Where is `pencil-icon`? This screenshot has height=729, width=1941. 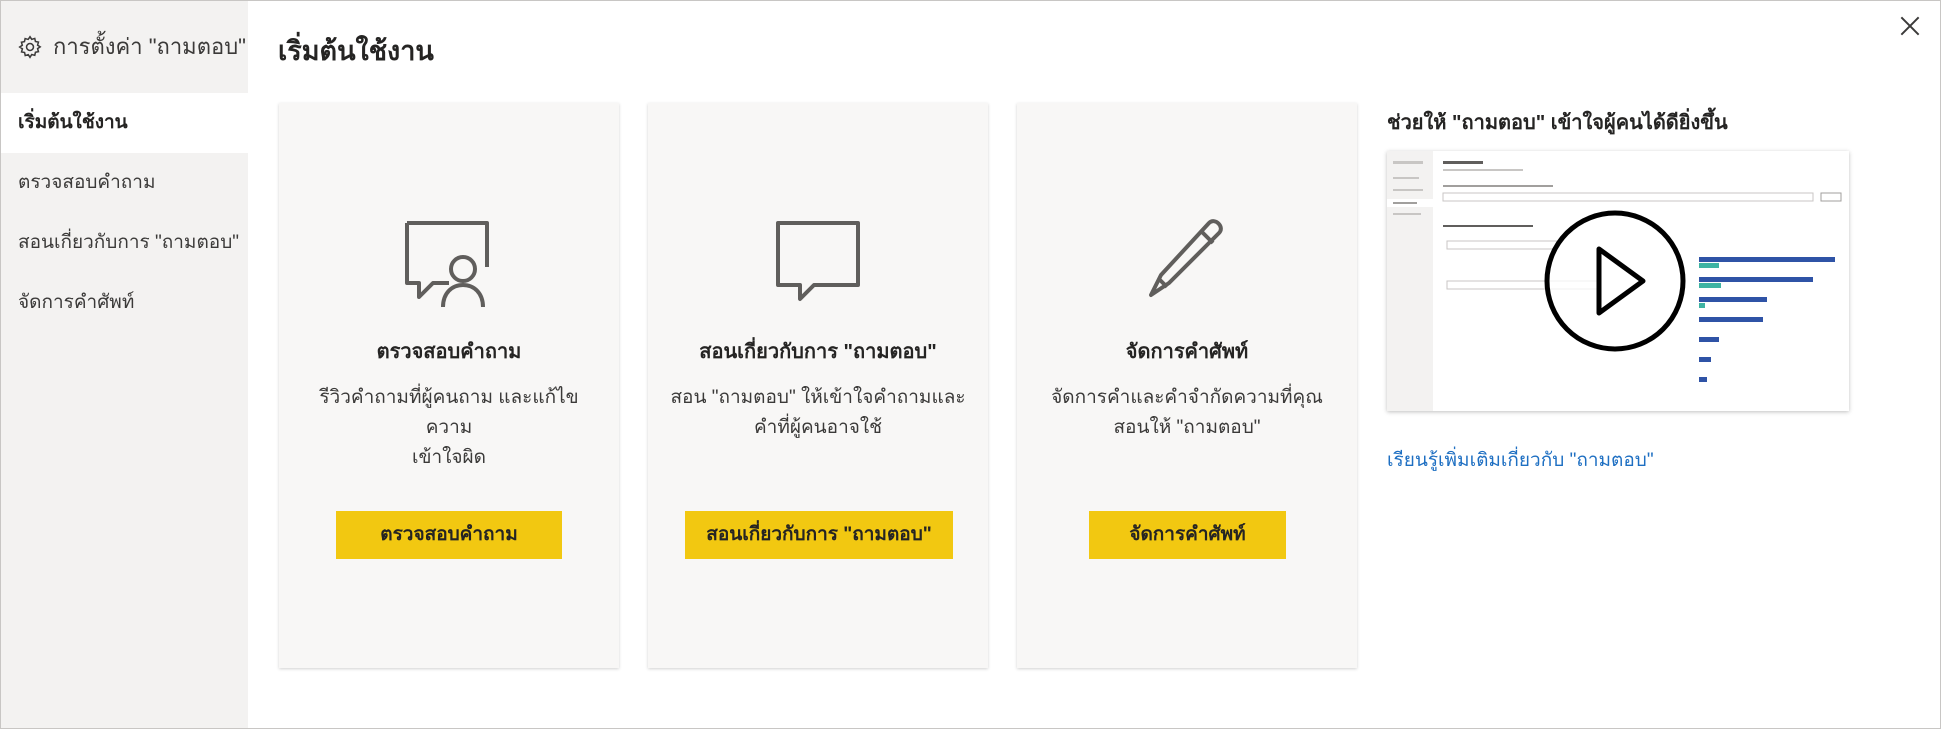
pencil-icon is located at coordinates (1186, 258).